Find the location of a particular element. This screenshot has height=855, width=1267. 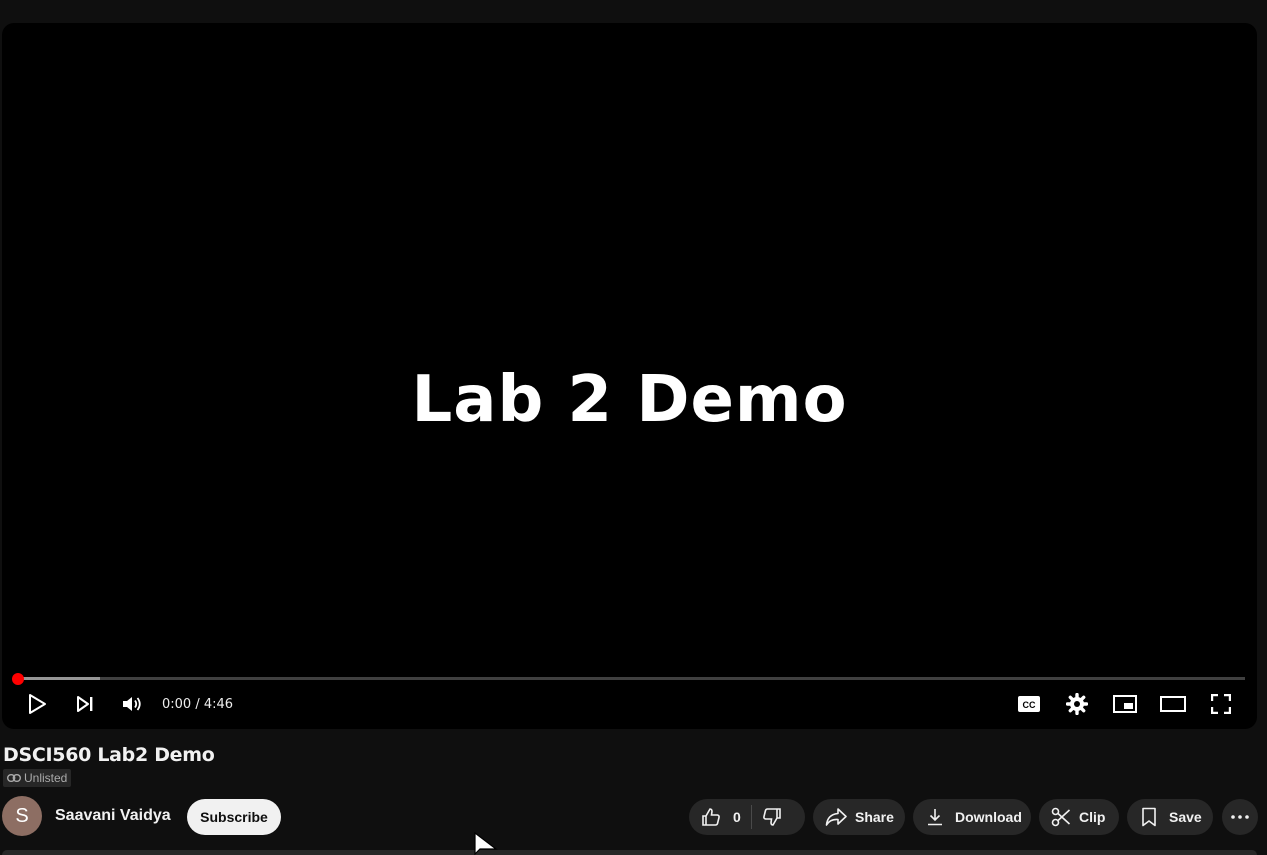

share-button: Share is located at coordinates (859, 817).